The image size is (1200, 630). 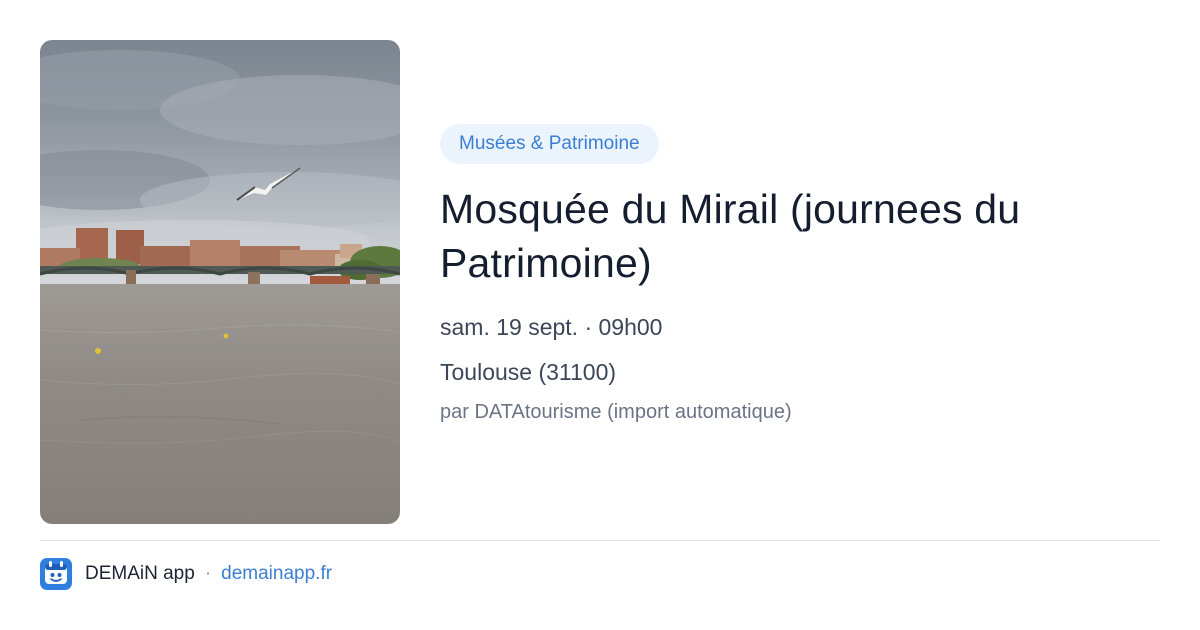 I want to click on footer: DEMAiN app · demainapp.fr, so click(x=186, y=574).